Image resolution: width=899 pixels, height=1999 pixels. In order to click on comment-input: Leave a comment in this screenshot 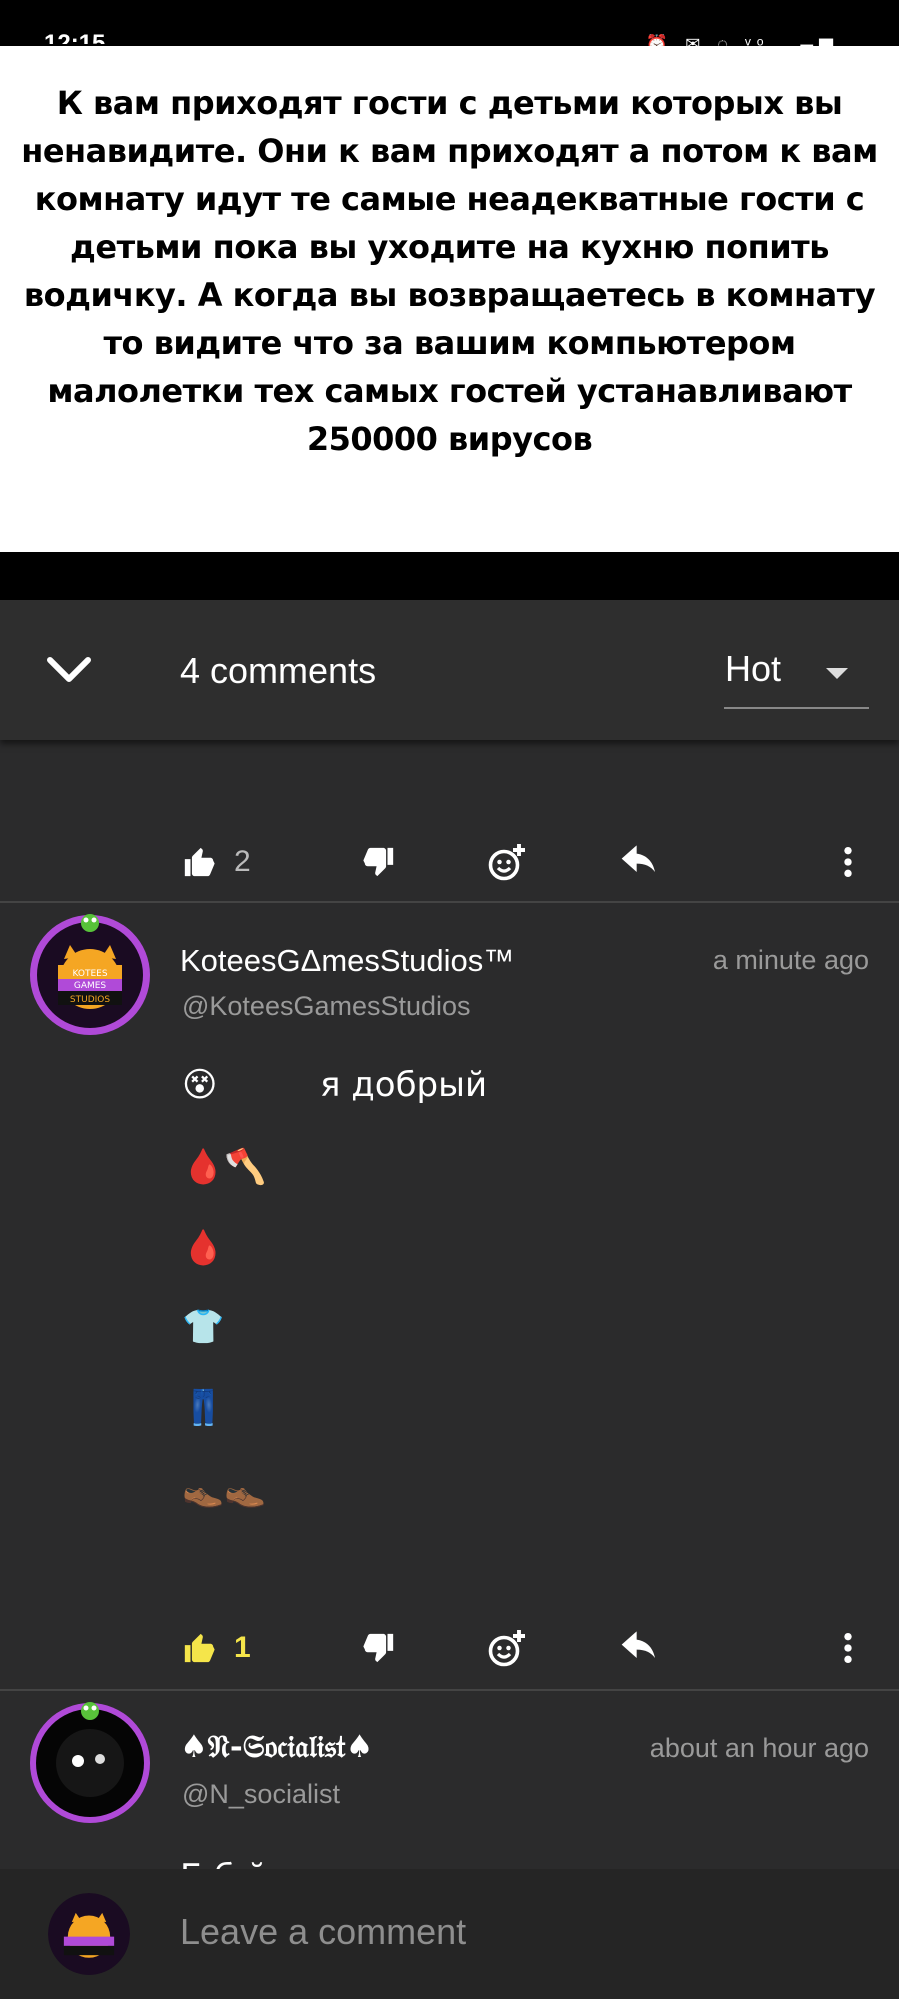, I will do `click(323, 1932)`.